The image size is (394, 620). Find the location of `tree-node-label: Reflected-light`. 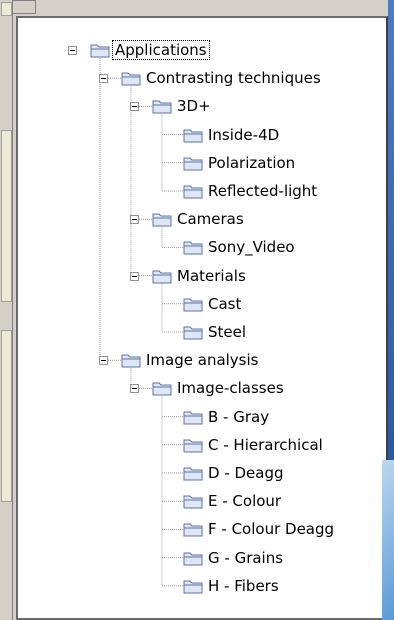

tree-node-label: Reflected-light is located at coordinates (262, 191).